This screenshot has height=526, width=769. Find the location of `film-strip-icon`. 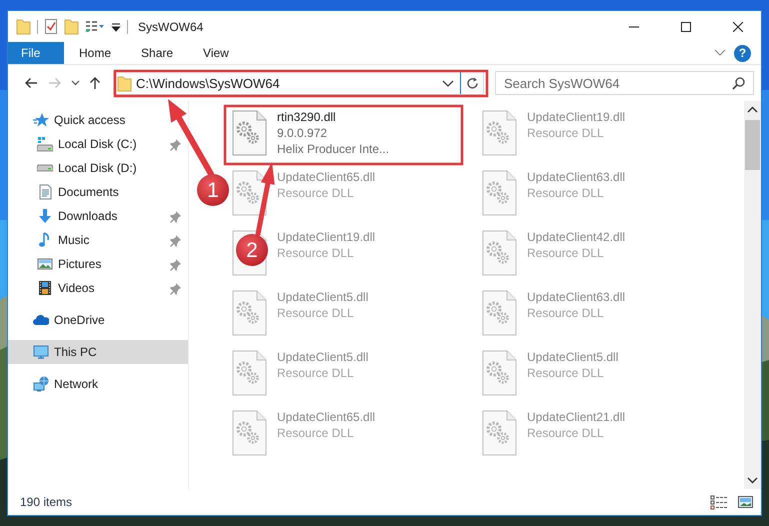

film-strip-icon is located at coordinates (45, 288).